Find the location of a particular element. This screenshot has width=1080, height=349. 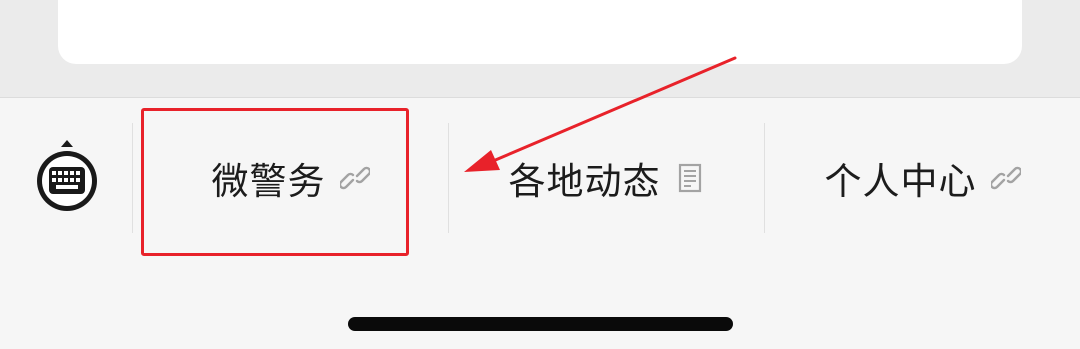

keyboard-icon is located at coordinates (67, 175).